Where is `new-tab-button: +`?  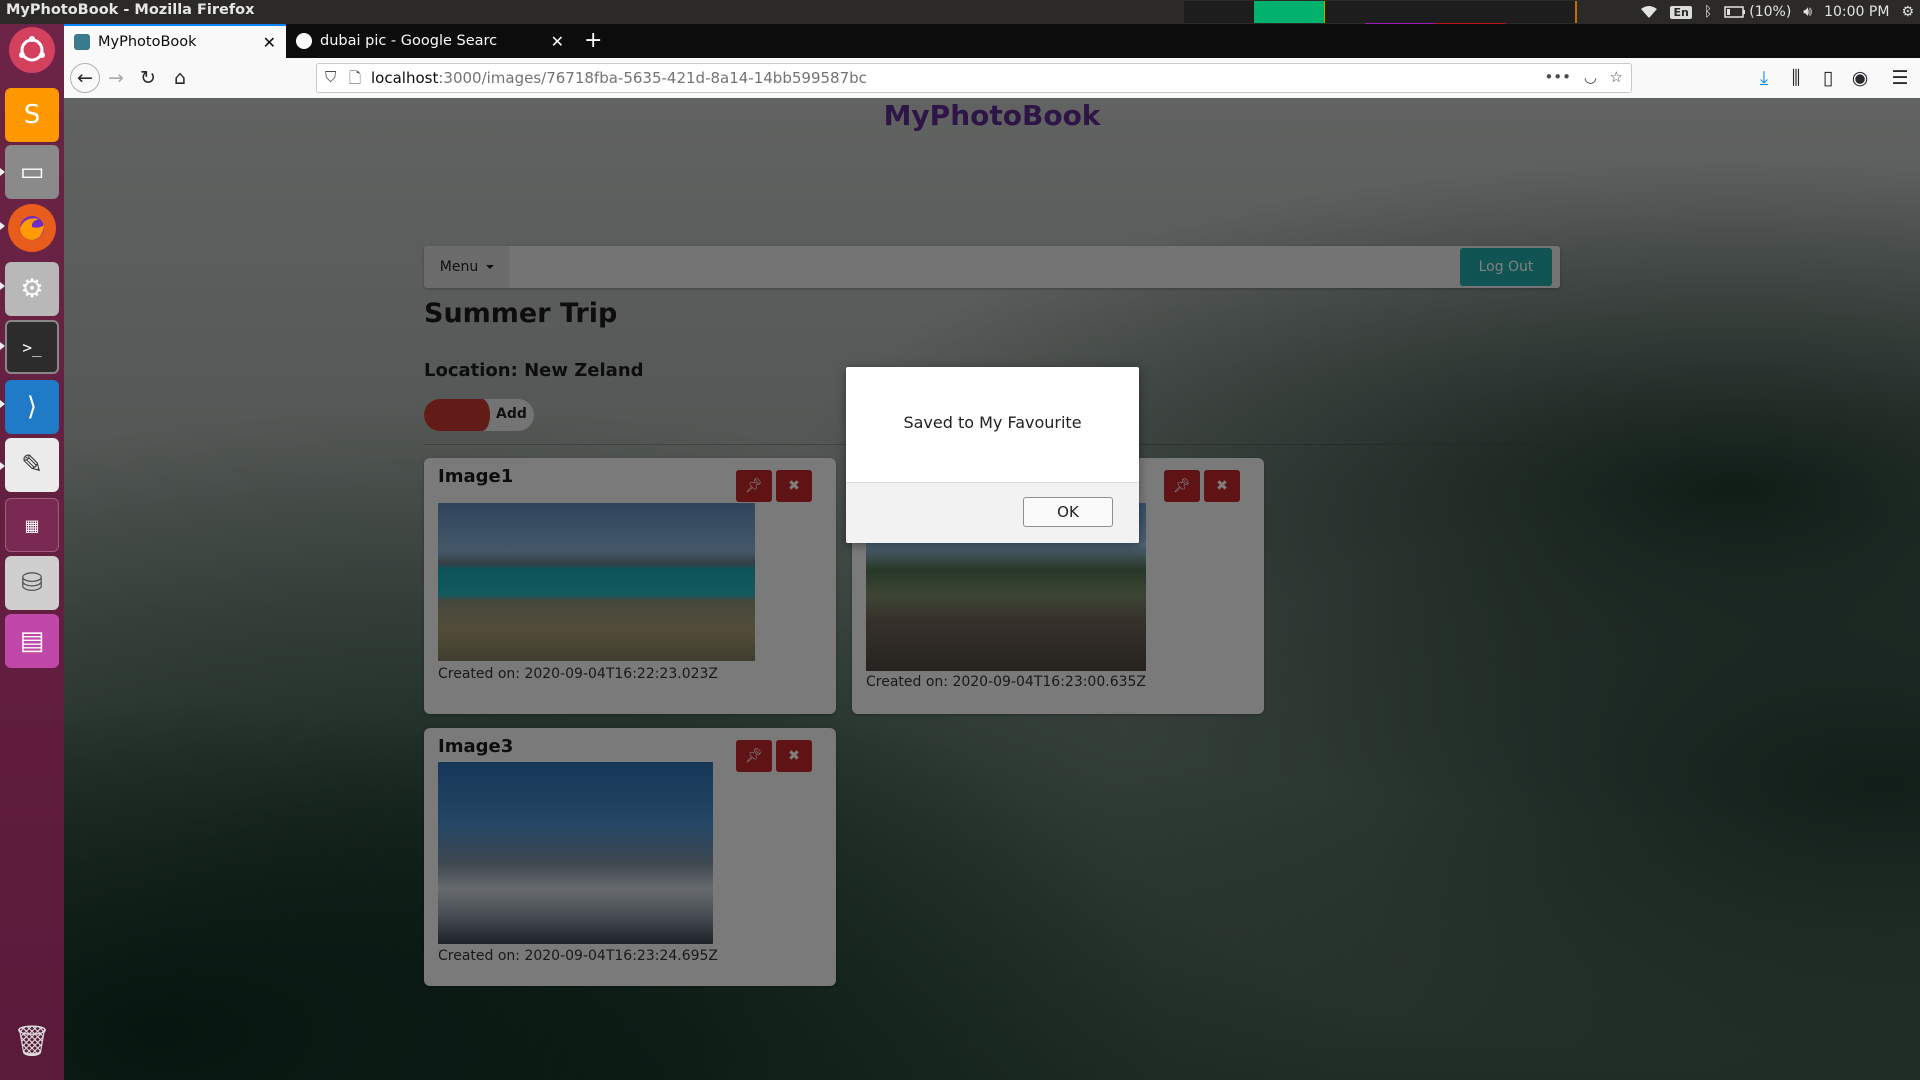
new-tab-button: + is located at coordinates (593, 41).